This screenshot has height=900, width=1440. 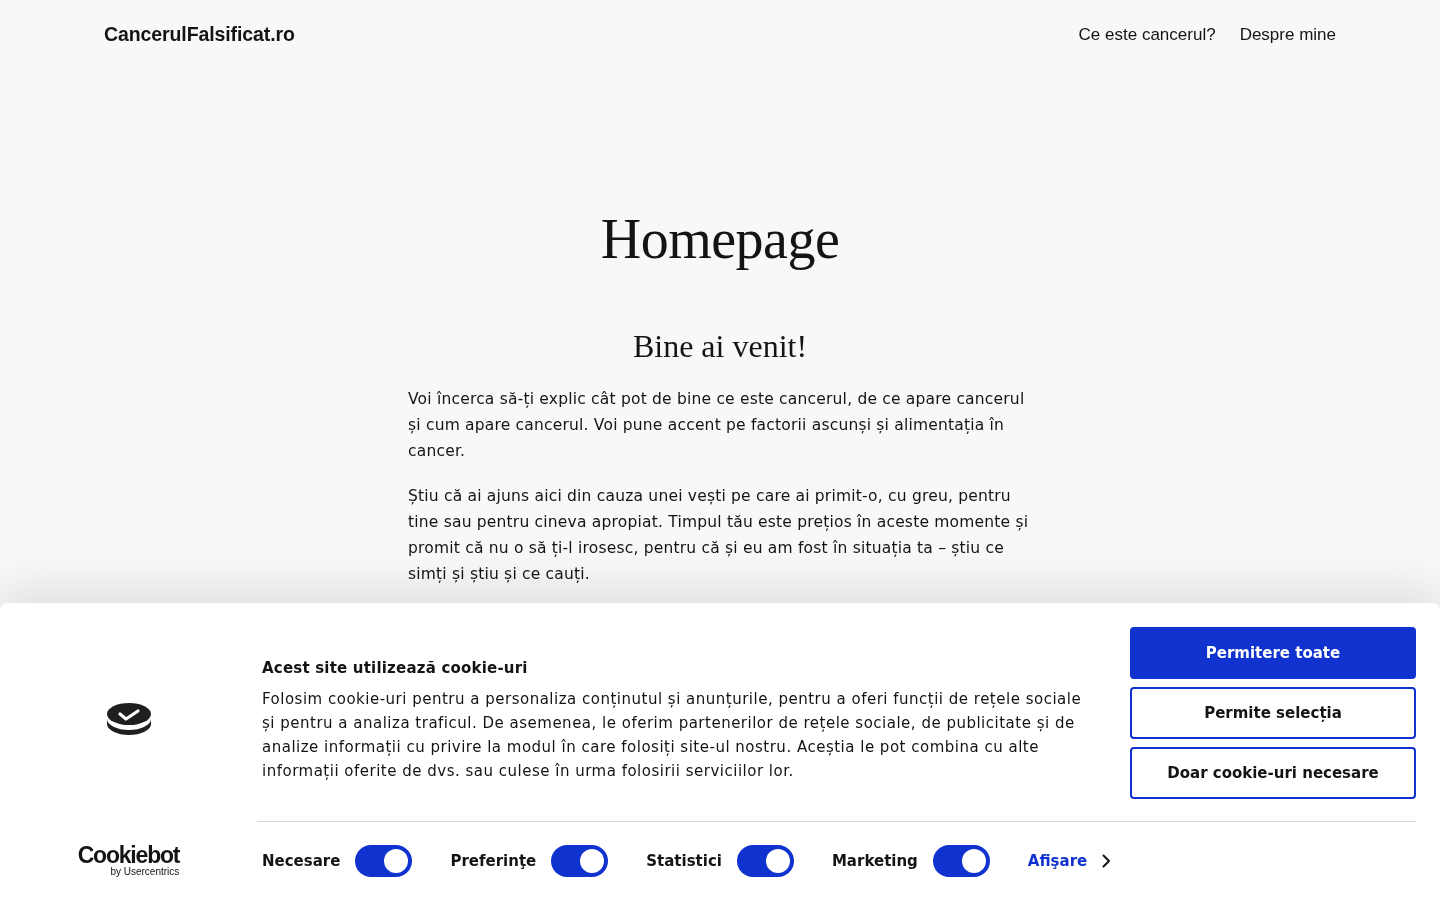 I want to click on toggle-label: Statistici, so click(x=684, y=861).